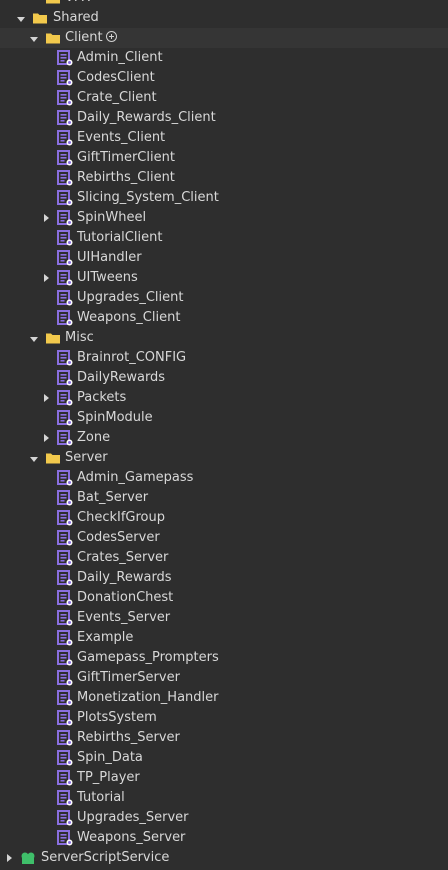 This screenshot has width=448, height=870. What do you see at coordinates (135, 477) in the screenshot?
I see `tree-row-label: Admin_Gamepass` at bounding box center [135, 477].